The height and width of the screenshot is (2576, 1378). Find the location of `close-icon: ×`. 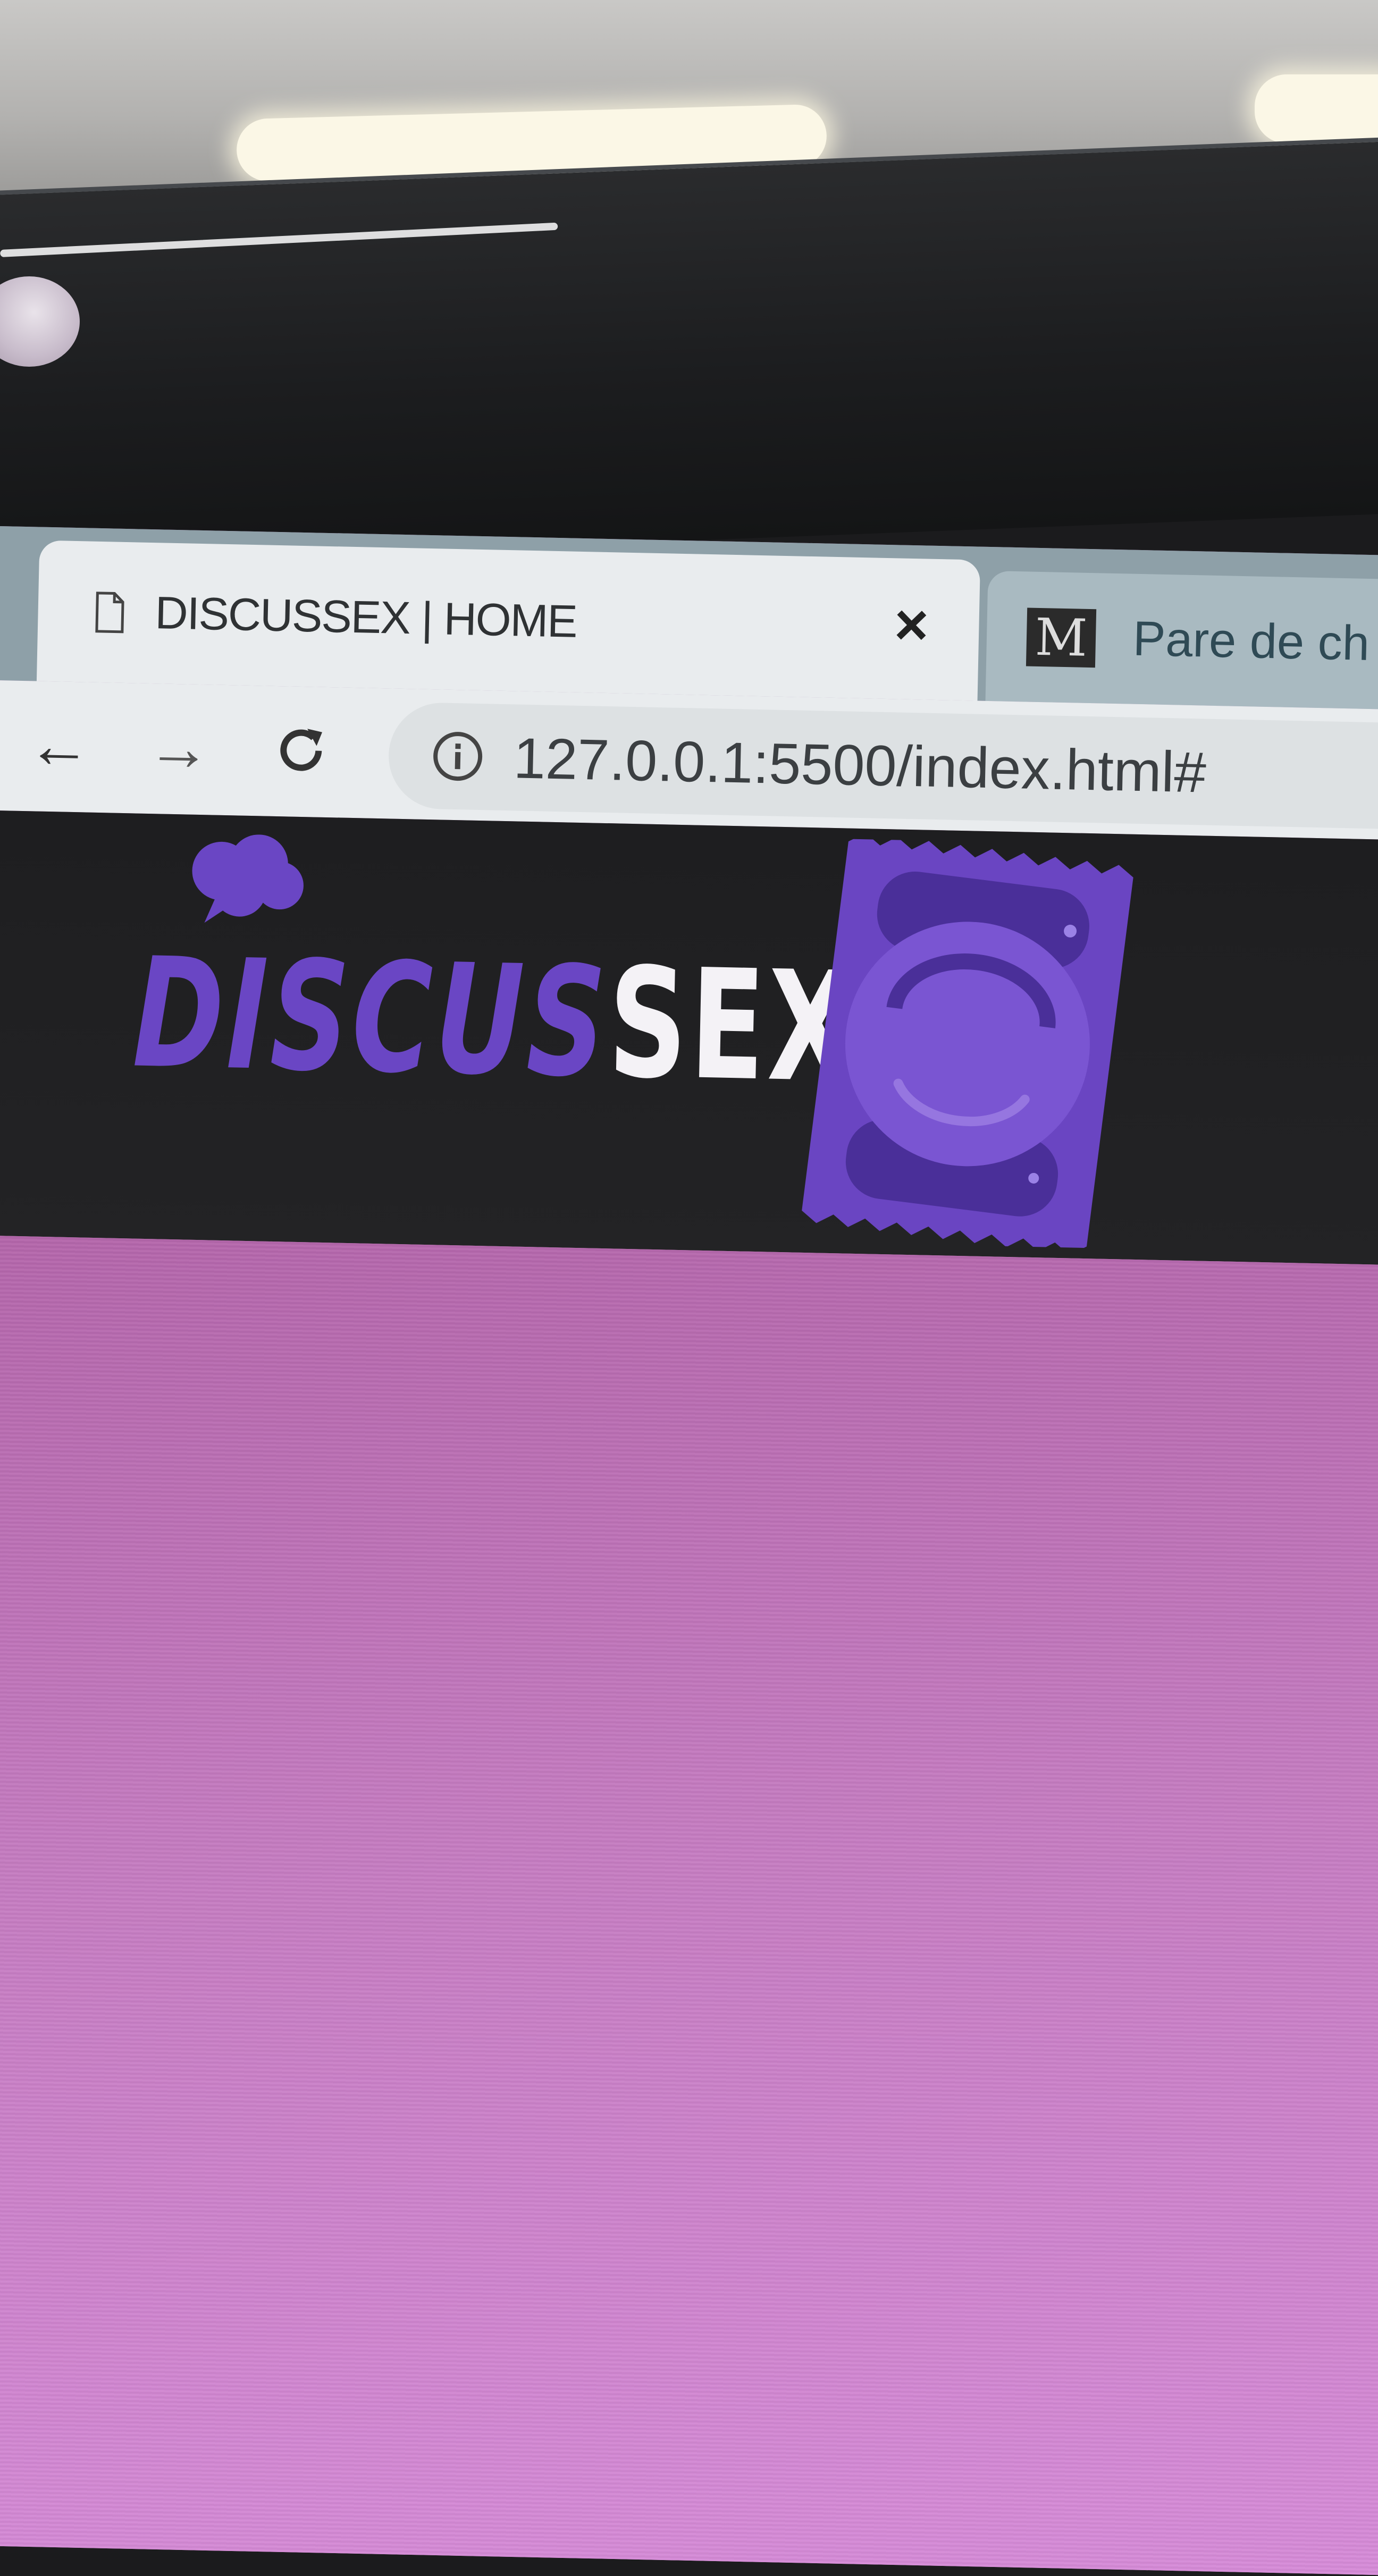

close-icon: × is located at coordinates (911, 624).